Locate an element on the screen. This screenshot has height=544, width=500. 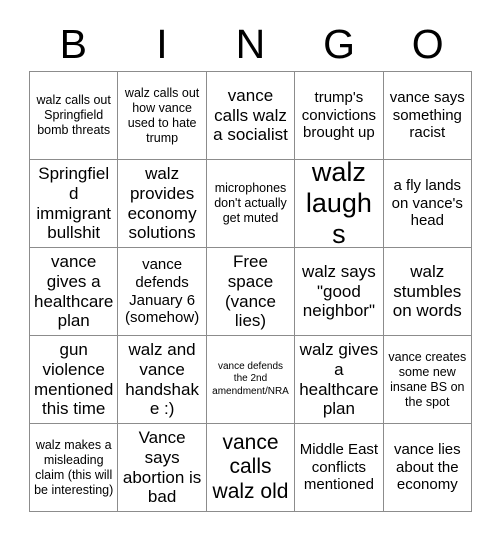
bingo-cell-r3c5: walz stumbles on words is located at coordinates (427, 292).